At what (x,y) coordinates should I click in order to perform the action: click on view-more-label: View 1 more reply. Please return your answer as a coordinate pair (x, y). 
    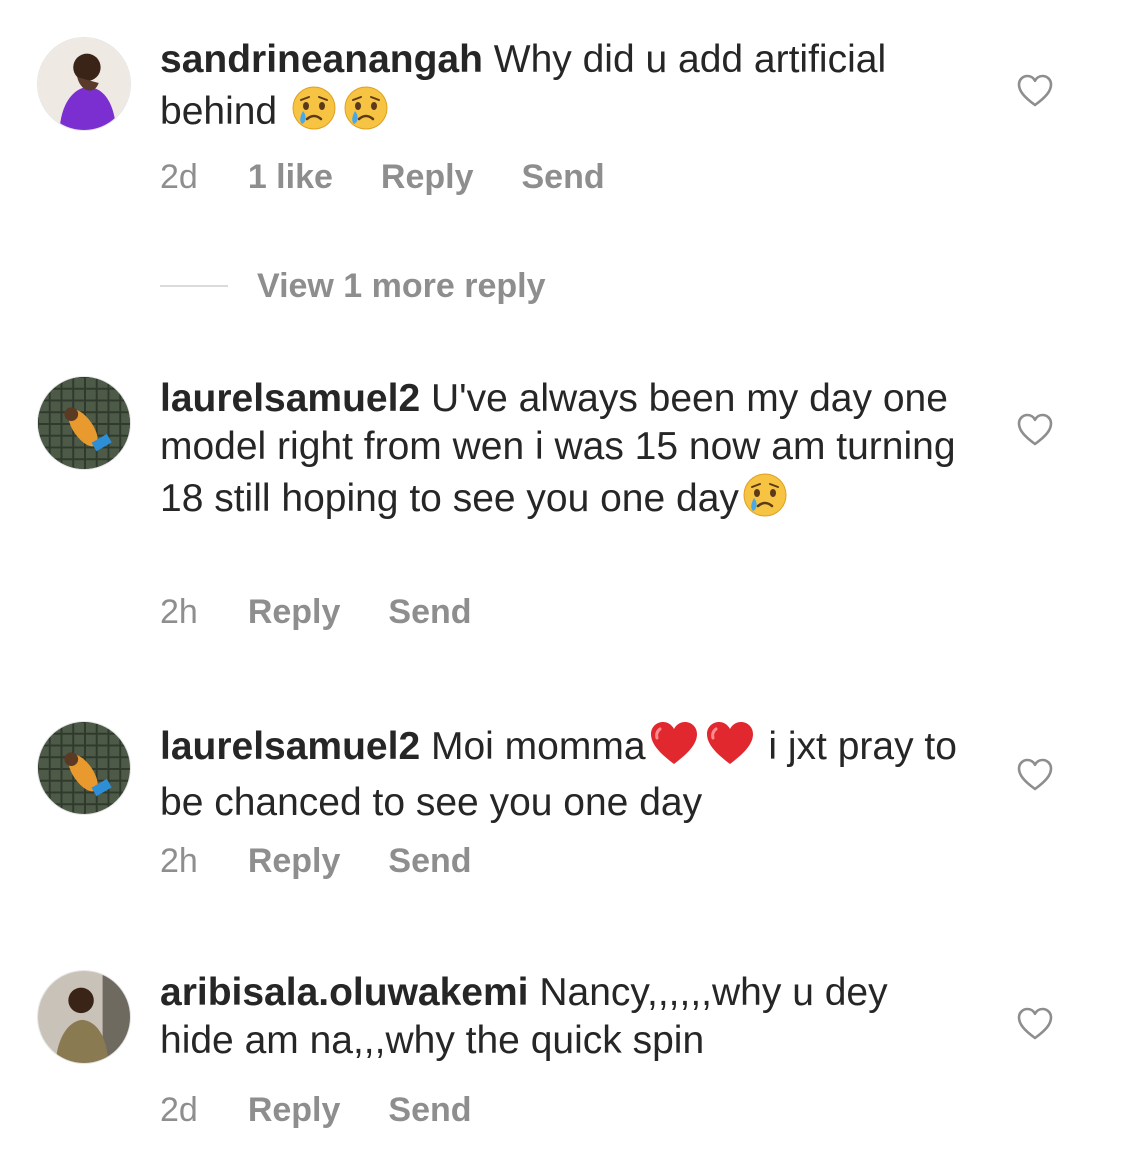
    Looking at the image, I should click on (401, 285).